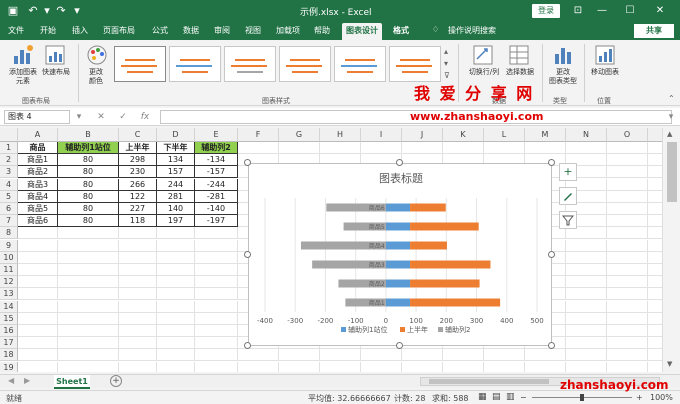 The height and width of the screenshot is (404, 680). Describe the element at coordinates (88, 270) in the screenshot. I see `cell-B11` at that location.